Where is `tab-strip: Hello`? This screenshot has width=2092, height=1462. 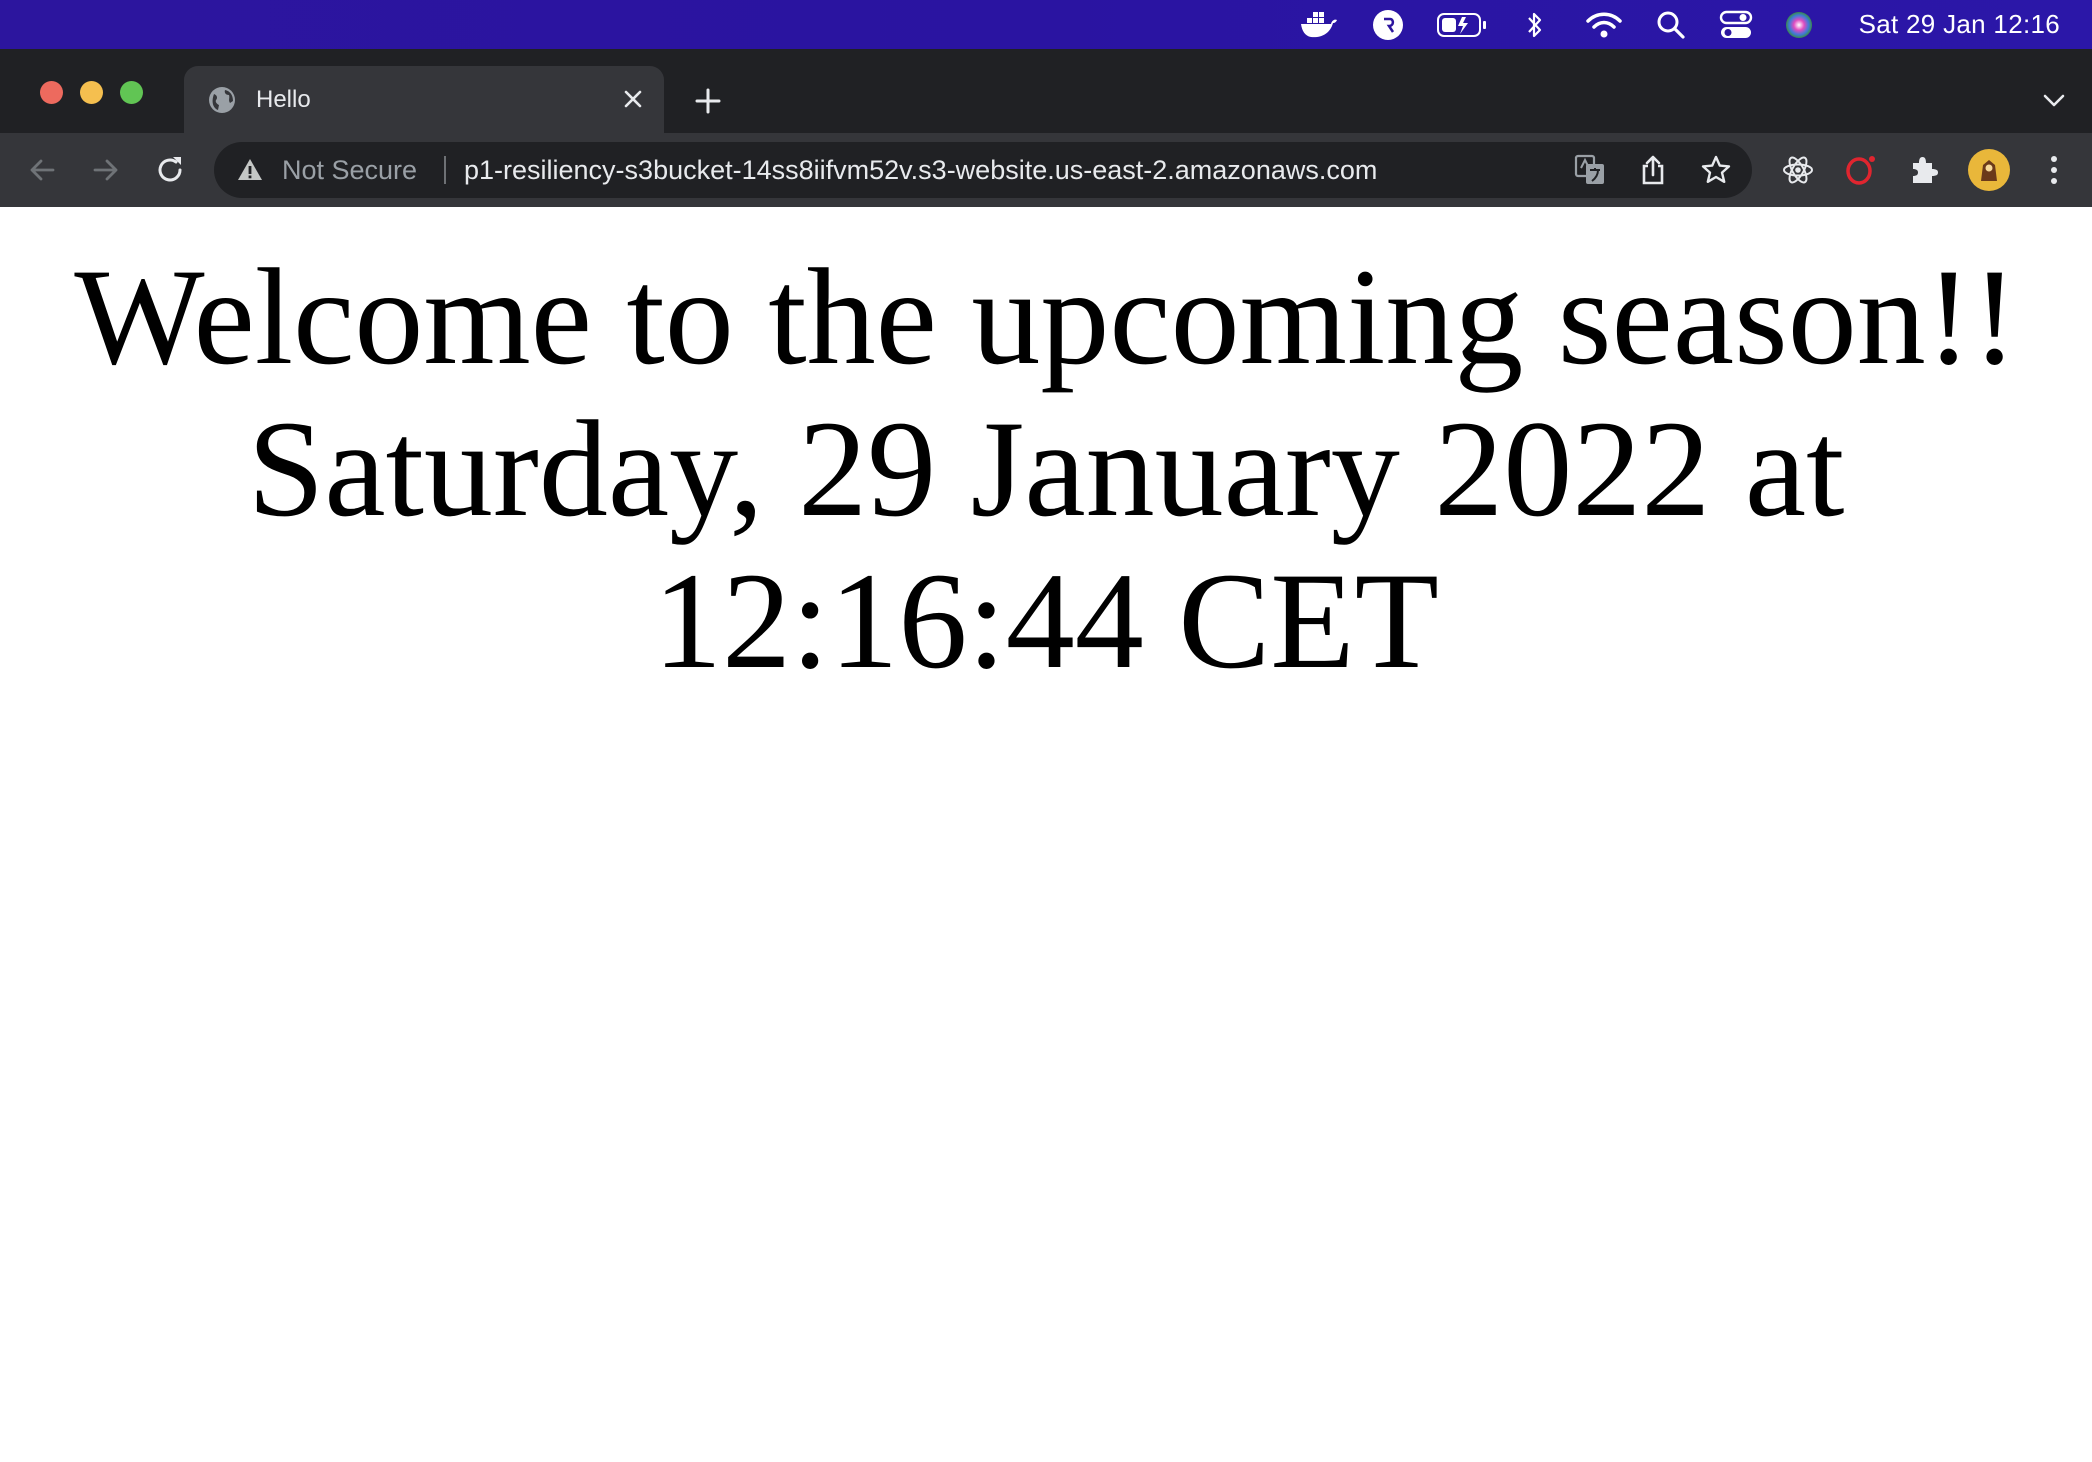
tab-strip: Hello is located at coordinates (1046, 91).